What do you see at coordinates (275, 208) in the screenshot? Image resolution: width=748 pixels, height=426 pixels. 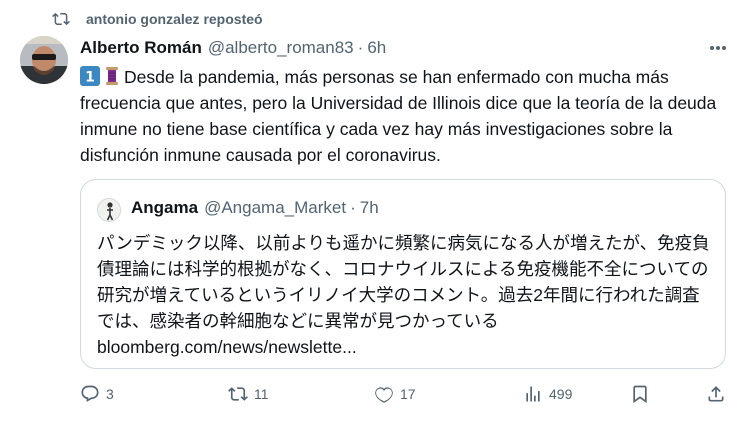 I see `quote-author-handle: @Angama_Market` at bounding box center [275, 208].